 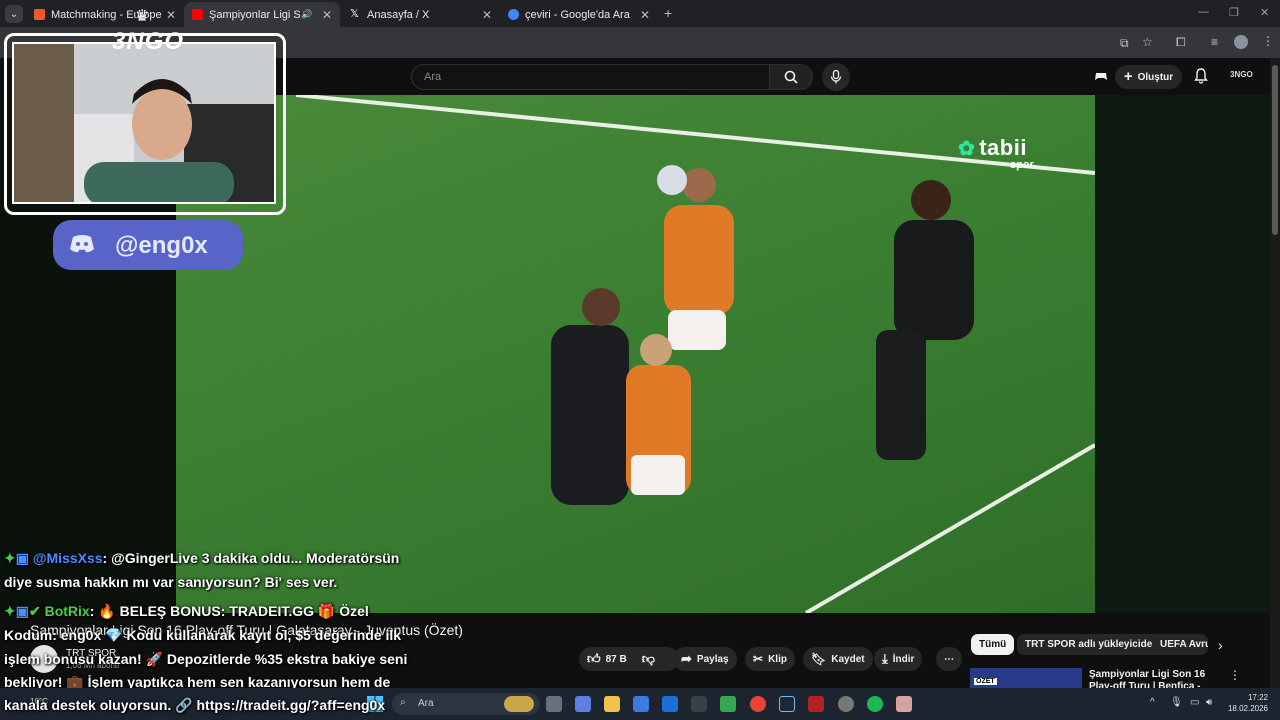 I want to click on search-input: Ara, so click(x=590, y=77).